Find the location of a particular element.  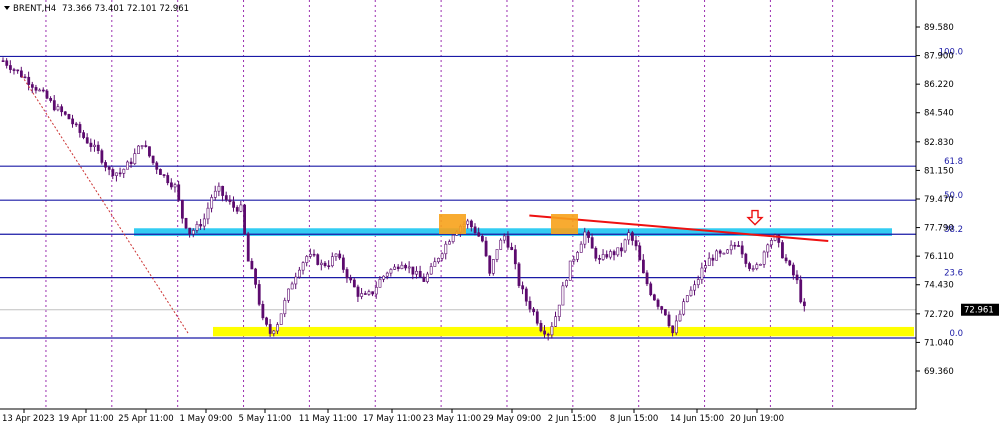

highlight-box is located at coordinates (452, 224).